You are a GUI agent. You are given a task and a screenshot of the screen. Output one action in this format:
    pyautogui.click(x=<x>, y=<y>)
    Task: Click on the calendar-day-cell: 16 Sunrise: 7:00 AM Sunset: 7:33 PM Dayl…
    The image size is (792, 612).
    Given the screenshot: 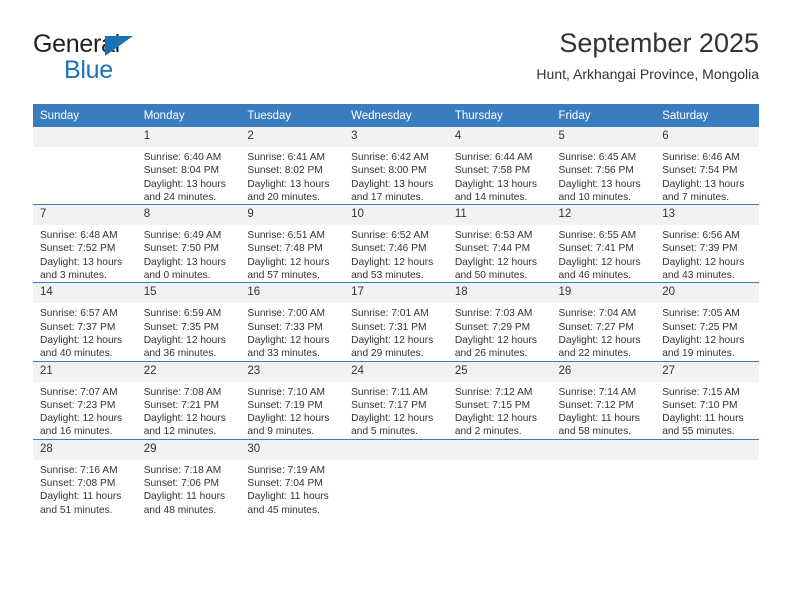 What is the action you would take?
    pyautogui.click(x=292, y=322)
    